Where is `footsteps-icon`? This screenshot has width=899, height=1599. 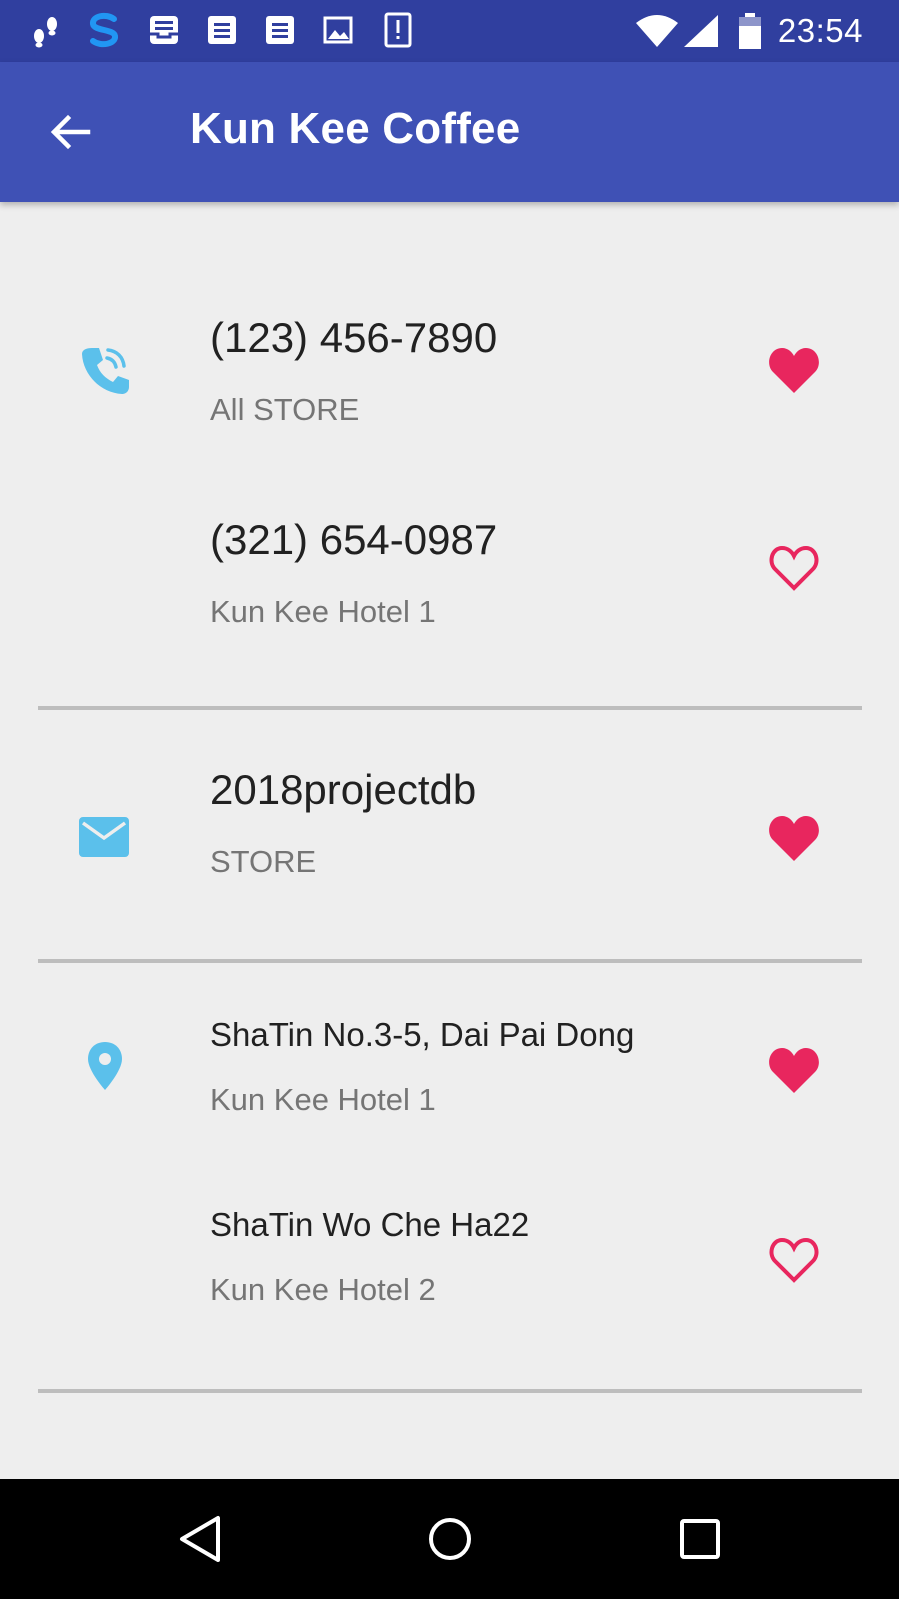
footsteps-icon is located at coordinates (46, 30).